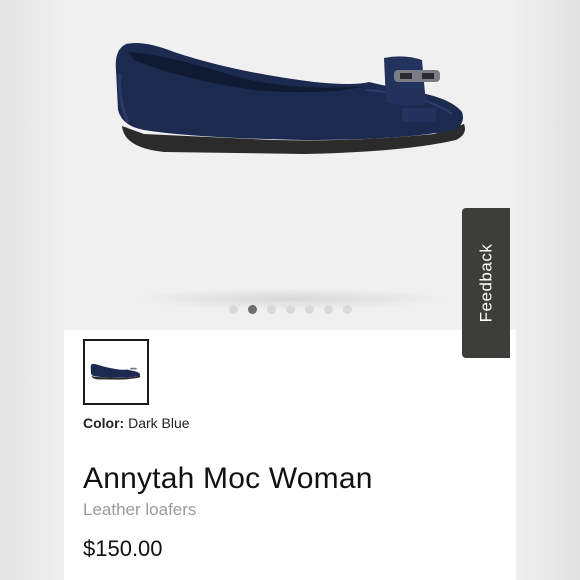  What do you see at coordinates (32, 290) in the screenshot?
I see `backdrop-left` at bounding box center [32, 290].